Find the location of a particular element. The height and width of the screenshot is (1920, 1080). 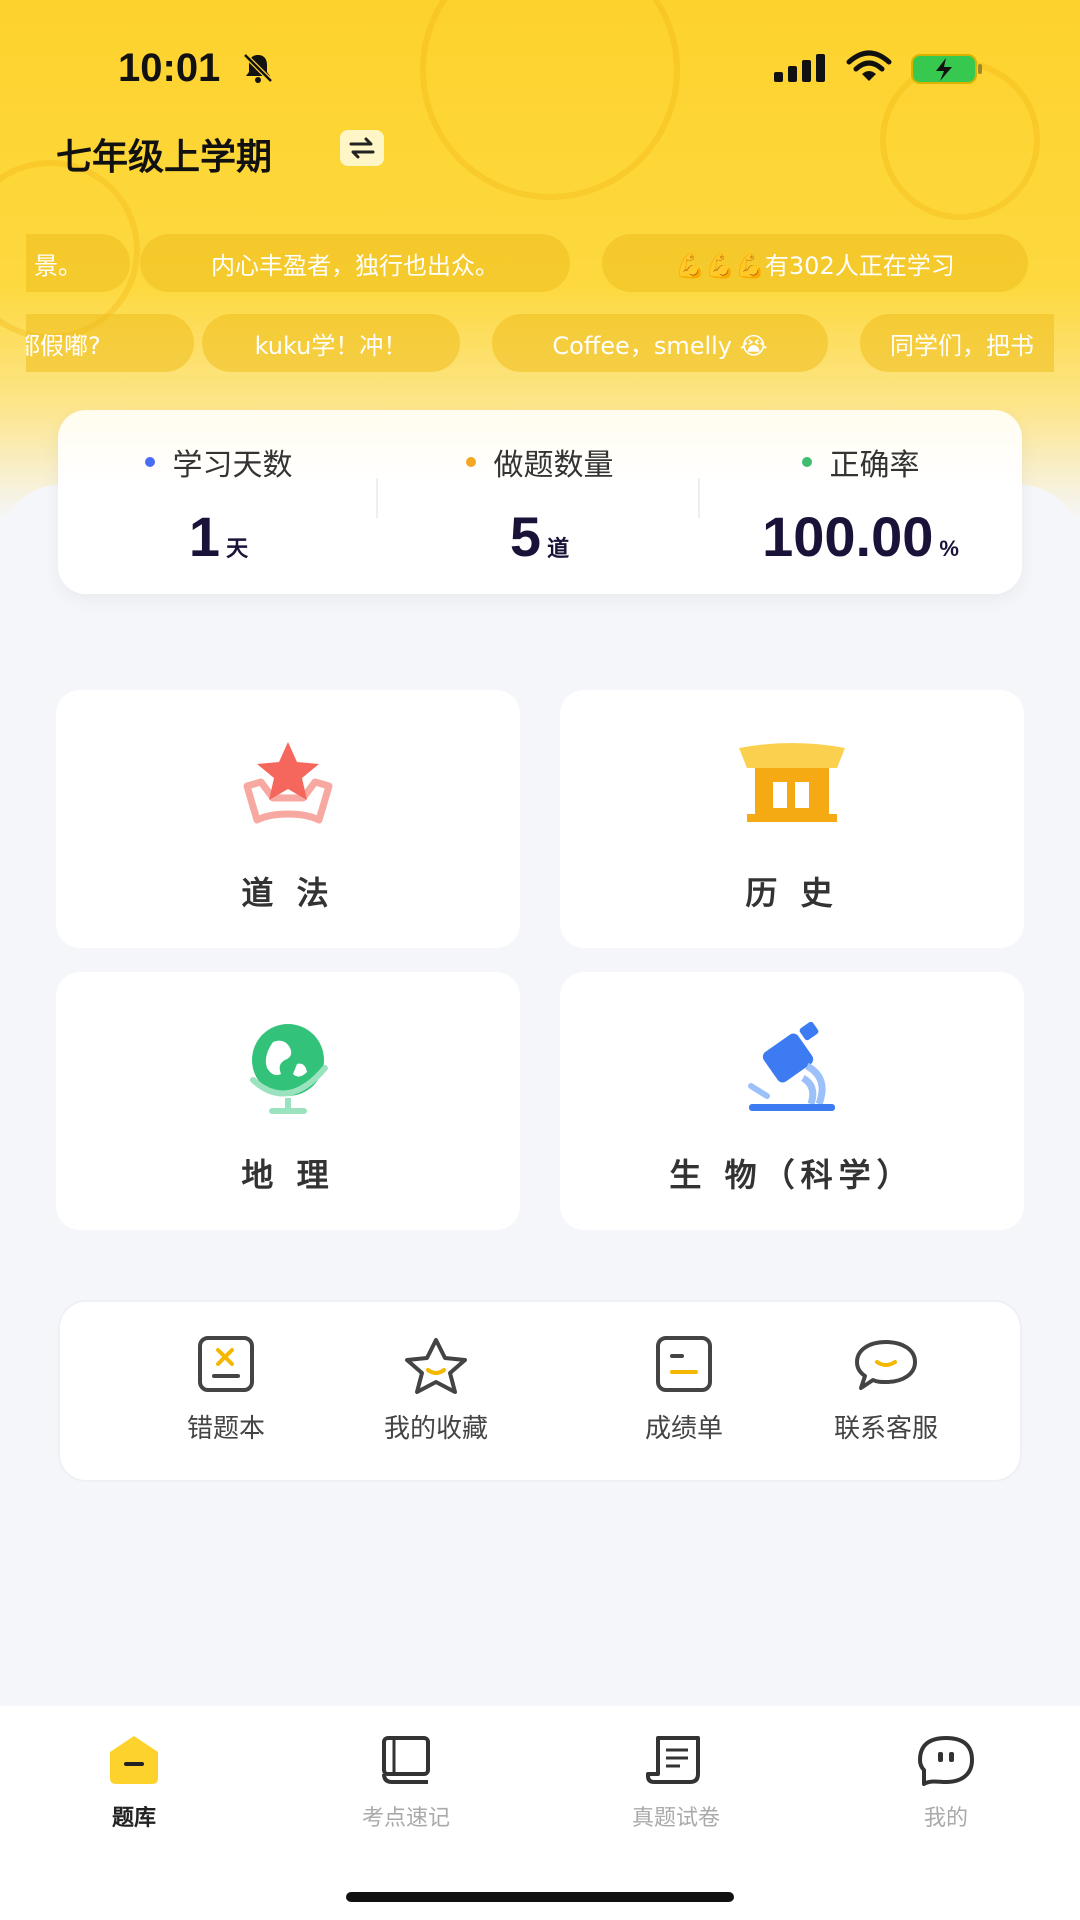

subject-card-geography: 地 理 is located at coordinates (288, 1101).